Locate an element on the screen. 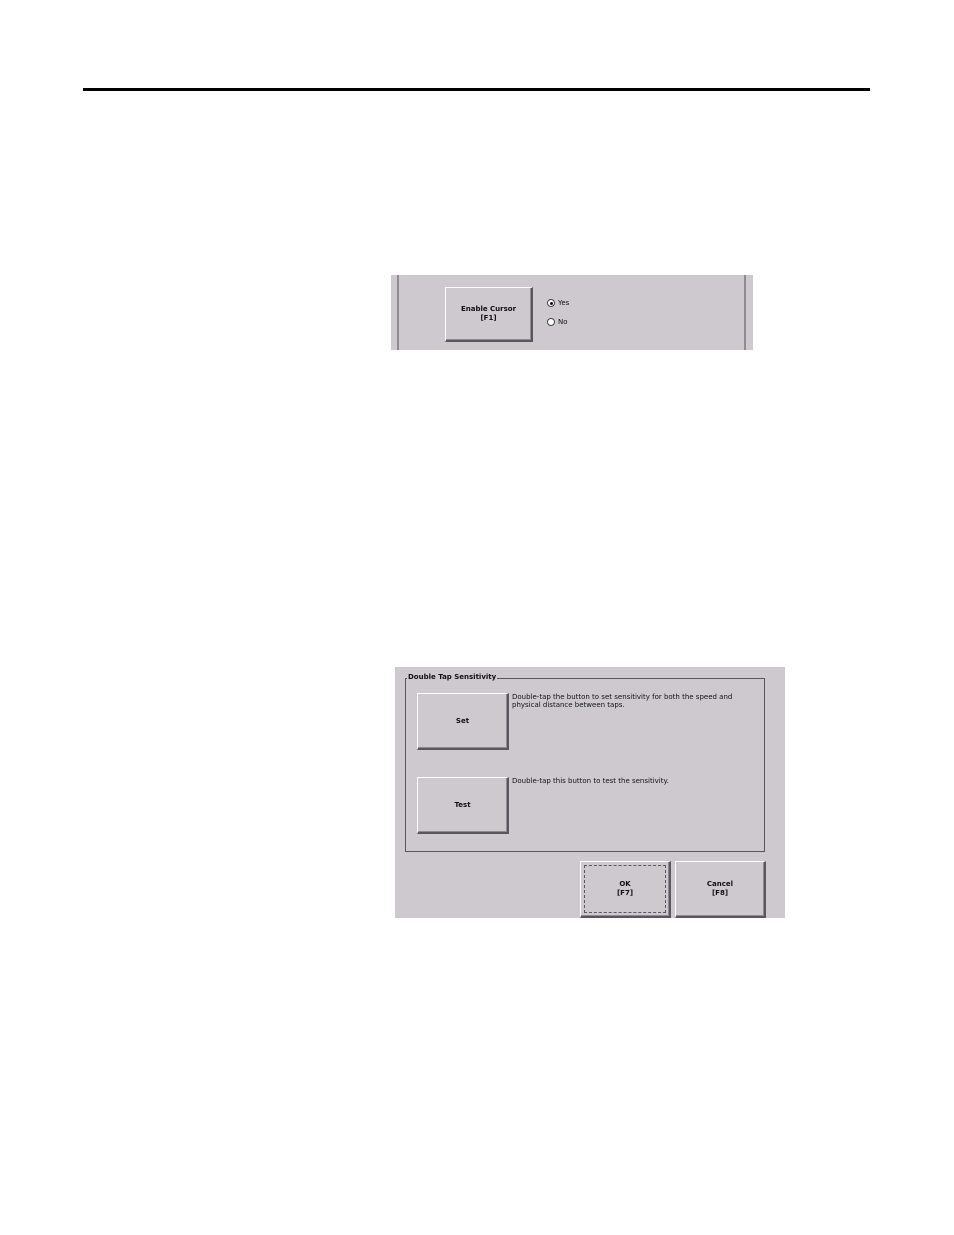 The height and width of the screenshot is (1235, 954). cancel-label: Cancel is located at coordinates (720, 884).